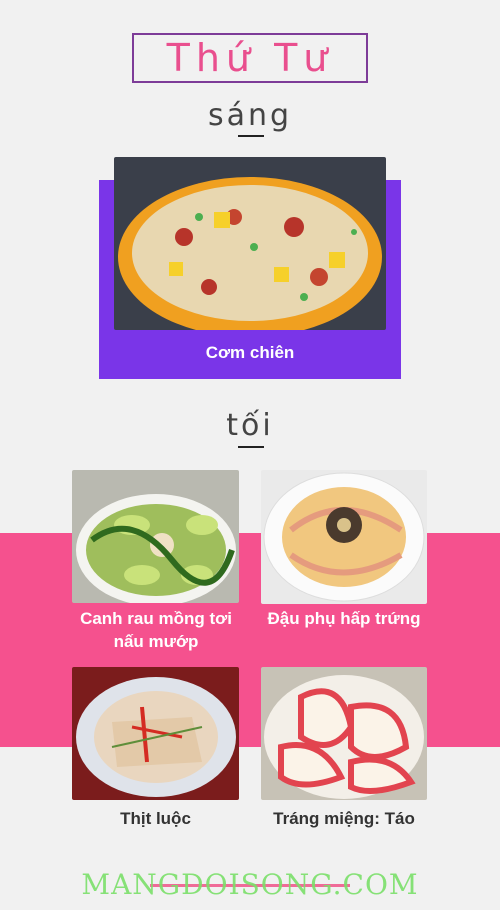  Describe the element at coordinates (250, 58) in the screenshot. I see `page-title: Thứ Tư` at that location.